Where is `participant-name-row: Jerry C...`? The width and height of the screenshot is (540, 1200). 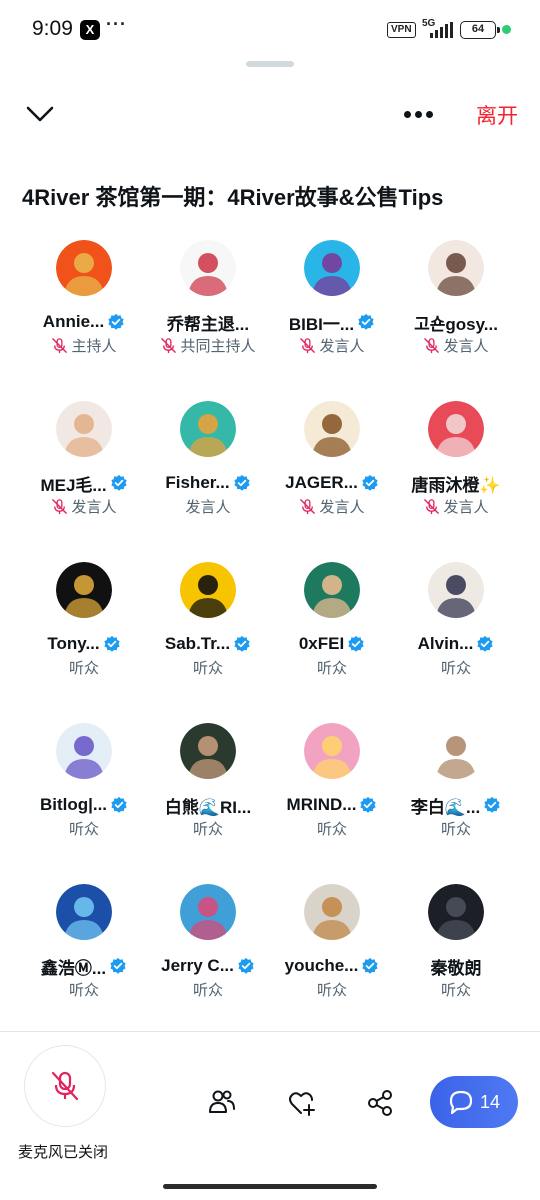 participant-name-row: Jerry C... is located at coordinates (208, 966).